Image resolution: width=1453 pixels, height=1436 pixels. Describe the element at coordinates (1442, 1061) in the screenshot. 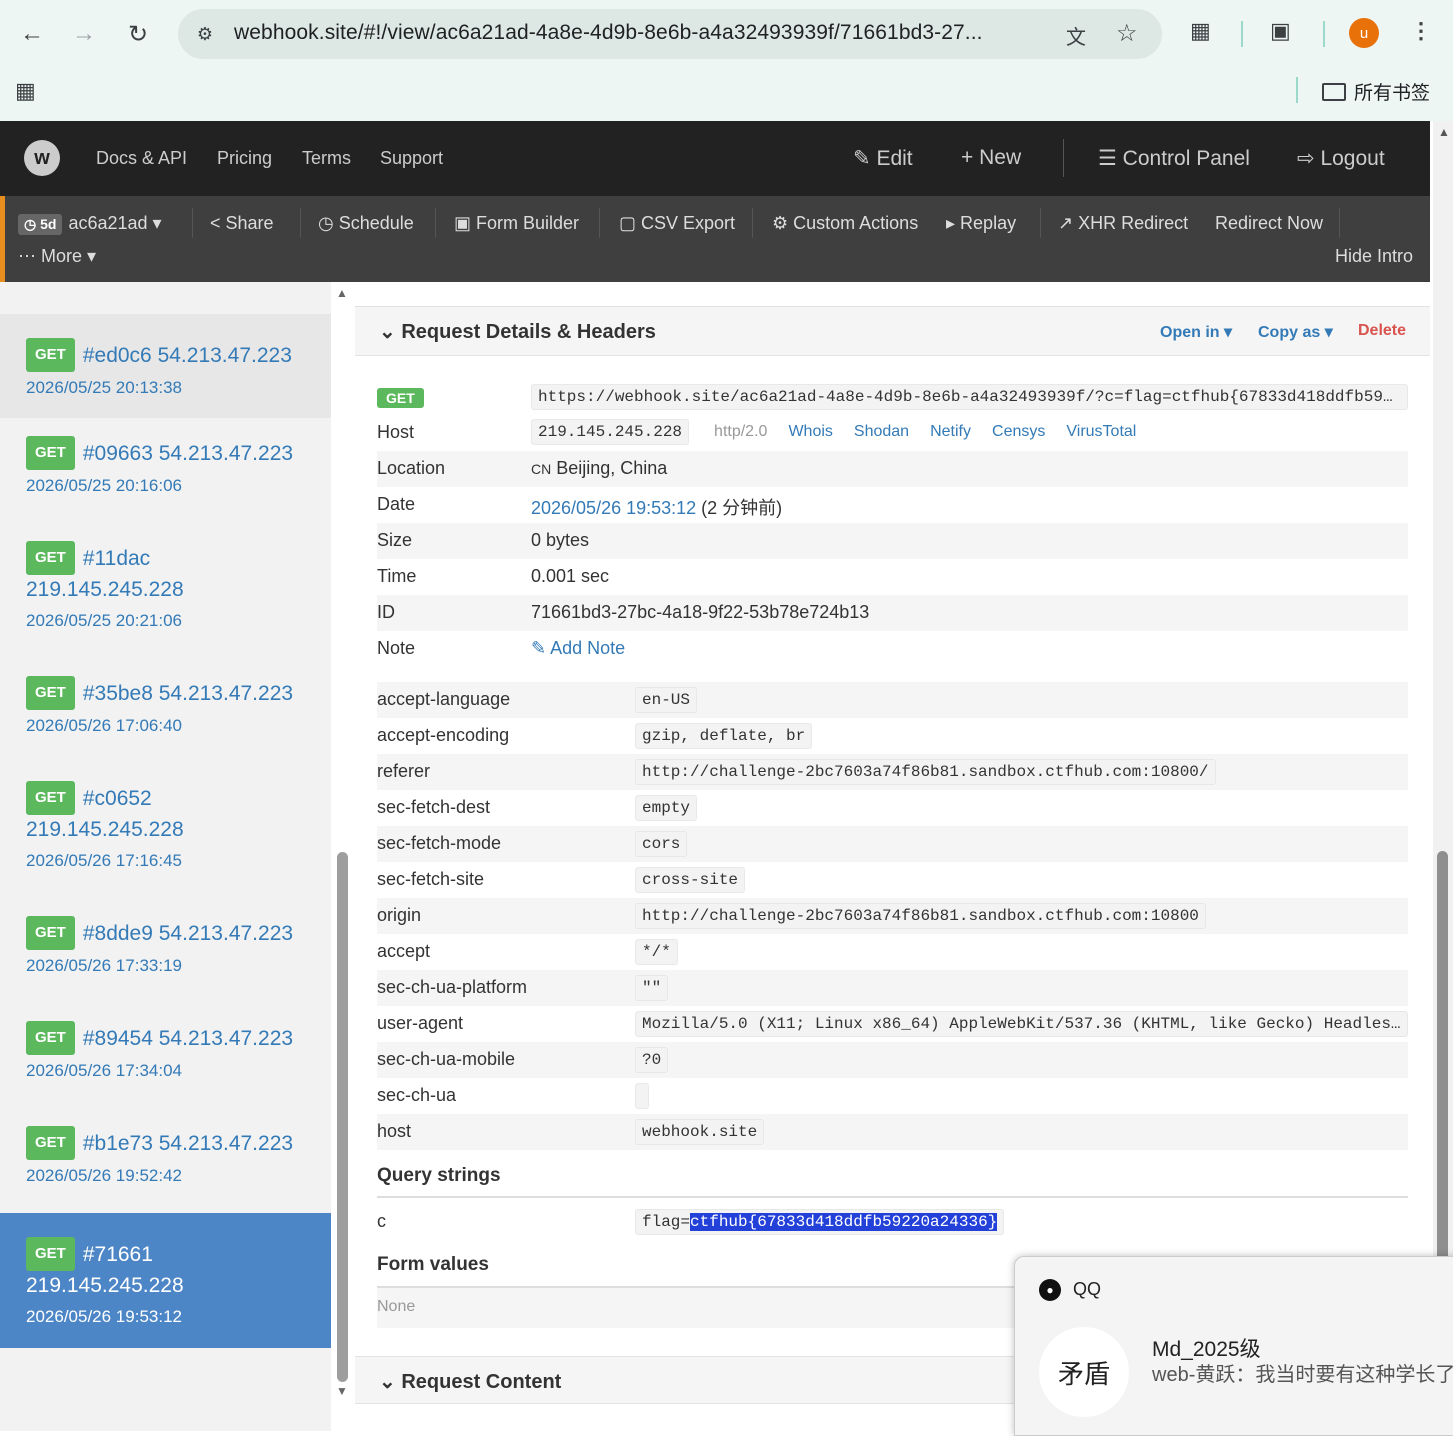

I see `page-scroll-thumb` at that location.